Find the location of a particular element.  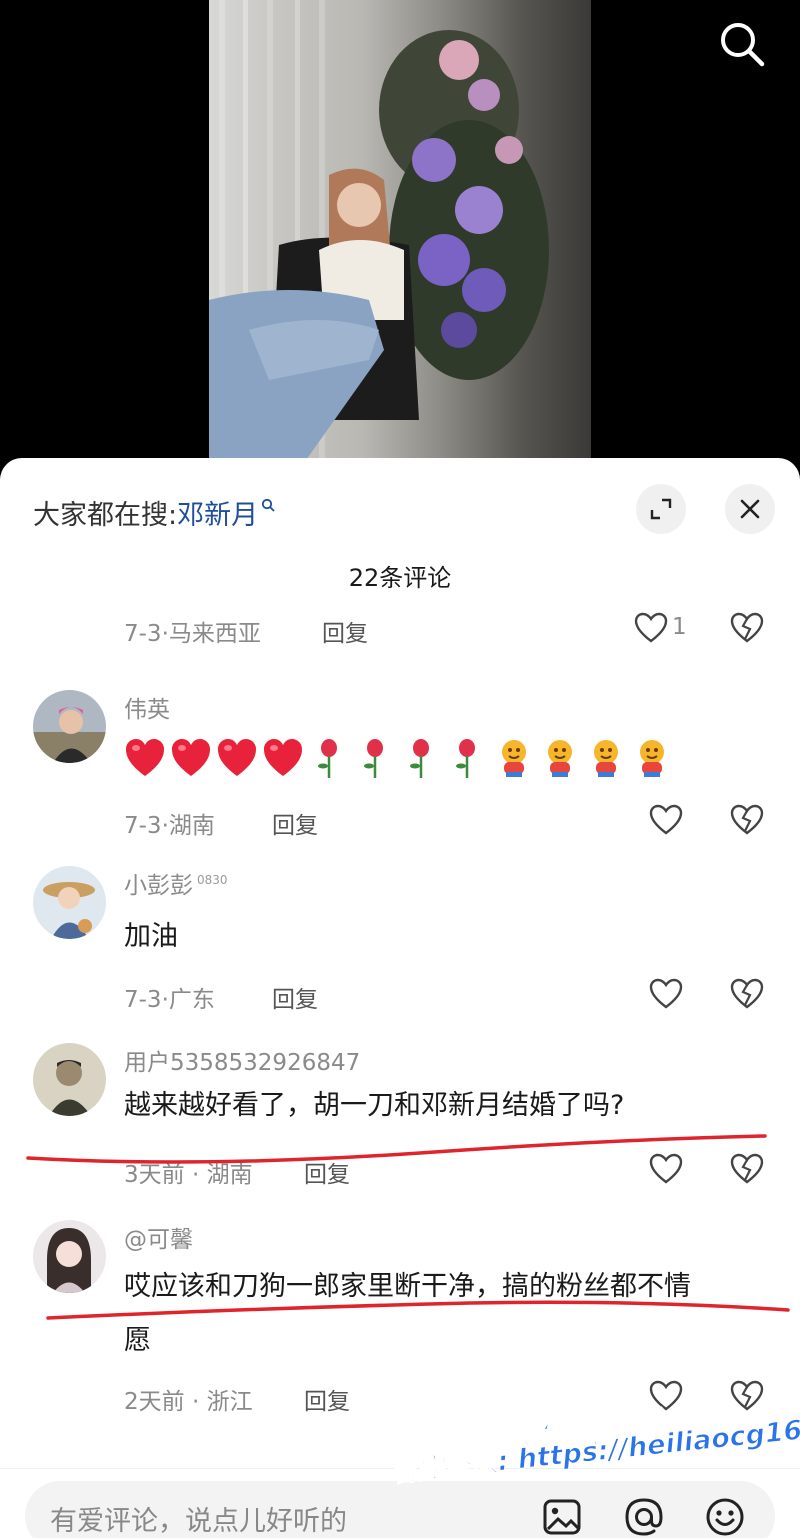

close-icon is located at coordinates (750, 509).